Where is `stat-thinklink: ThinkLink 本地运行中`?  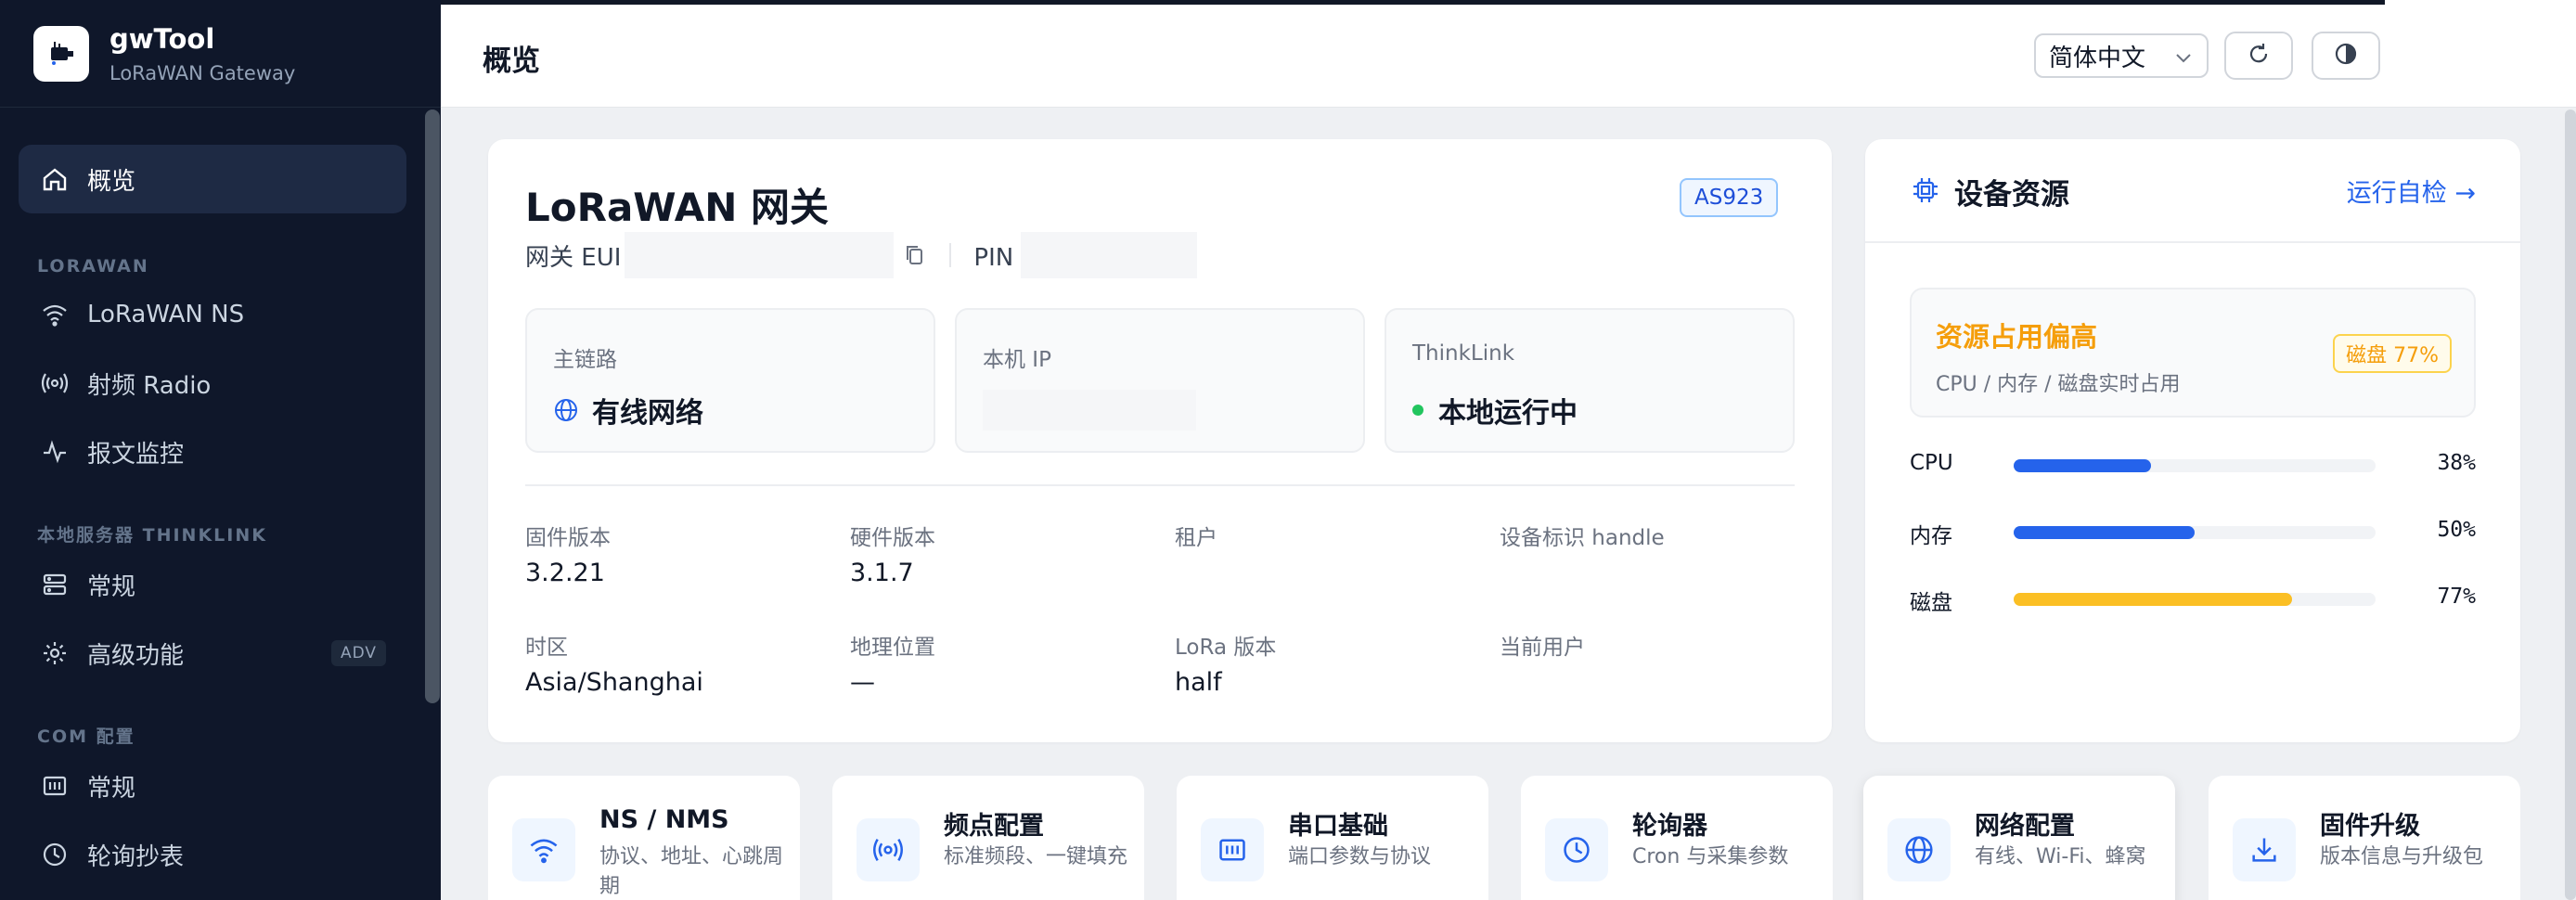
stat-thinklink: ThinkLink 本地运行中 is located at coordinates (1590, 380).